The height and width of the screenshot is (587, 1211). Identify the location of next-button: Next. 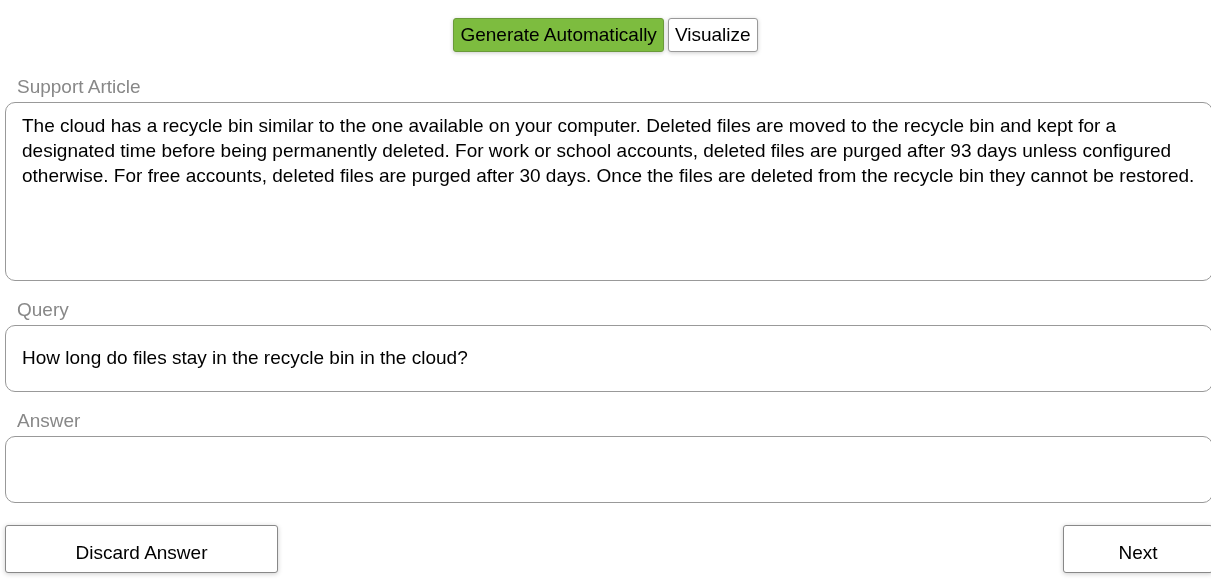
(1137, 549).